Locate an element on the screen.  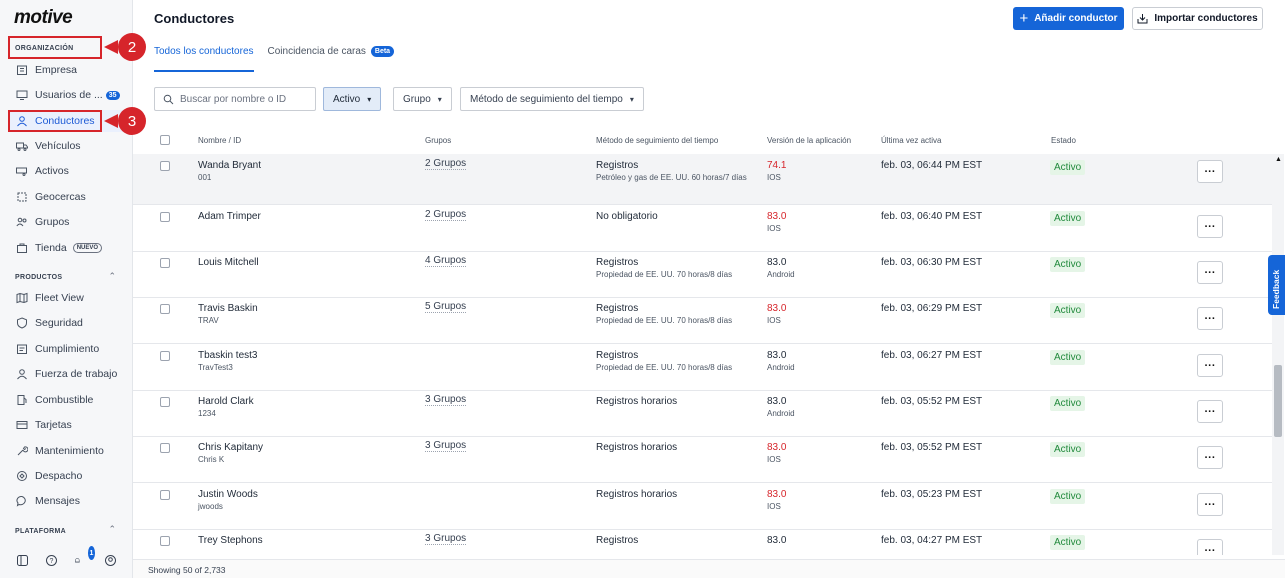
scrollbar-thumb is located at coordinates (1278, 401).